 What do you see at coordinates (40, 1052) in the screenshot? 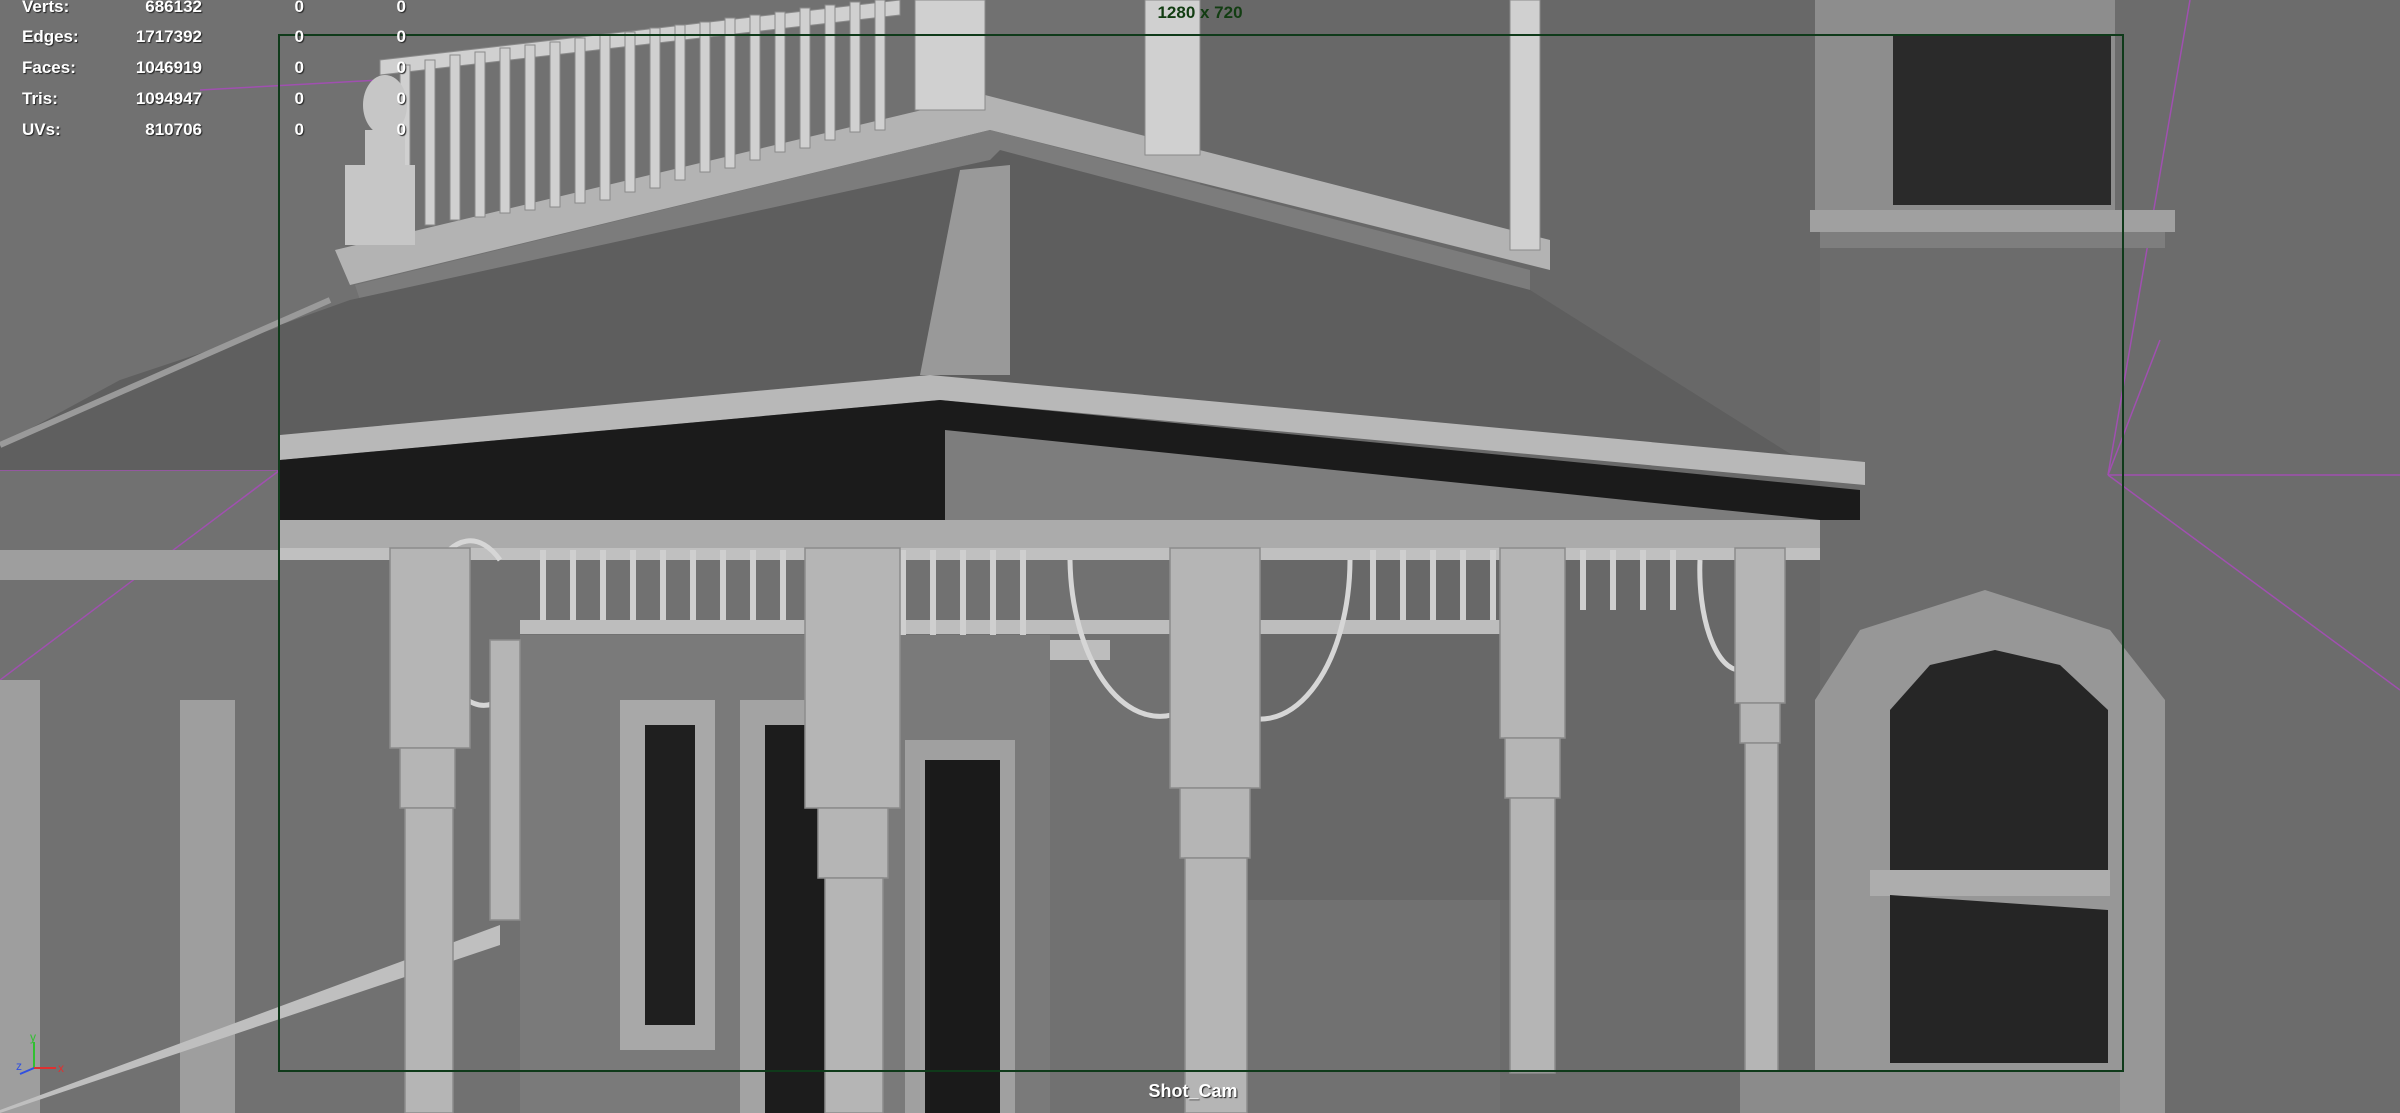
I see `view-axis-gizmo-icon: y x z` at bounding box center [40, 1052].